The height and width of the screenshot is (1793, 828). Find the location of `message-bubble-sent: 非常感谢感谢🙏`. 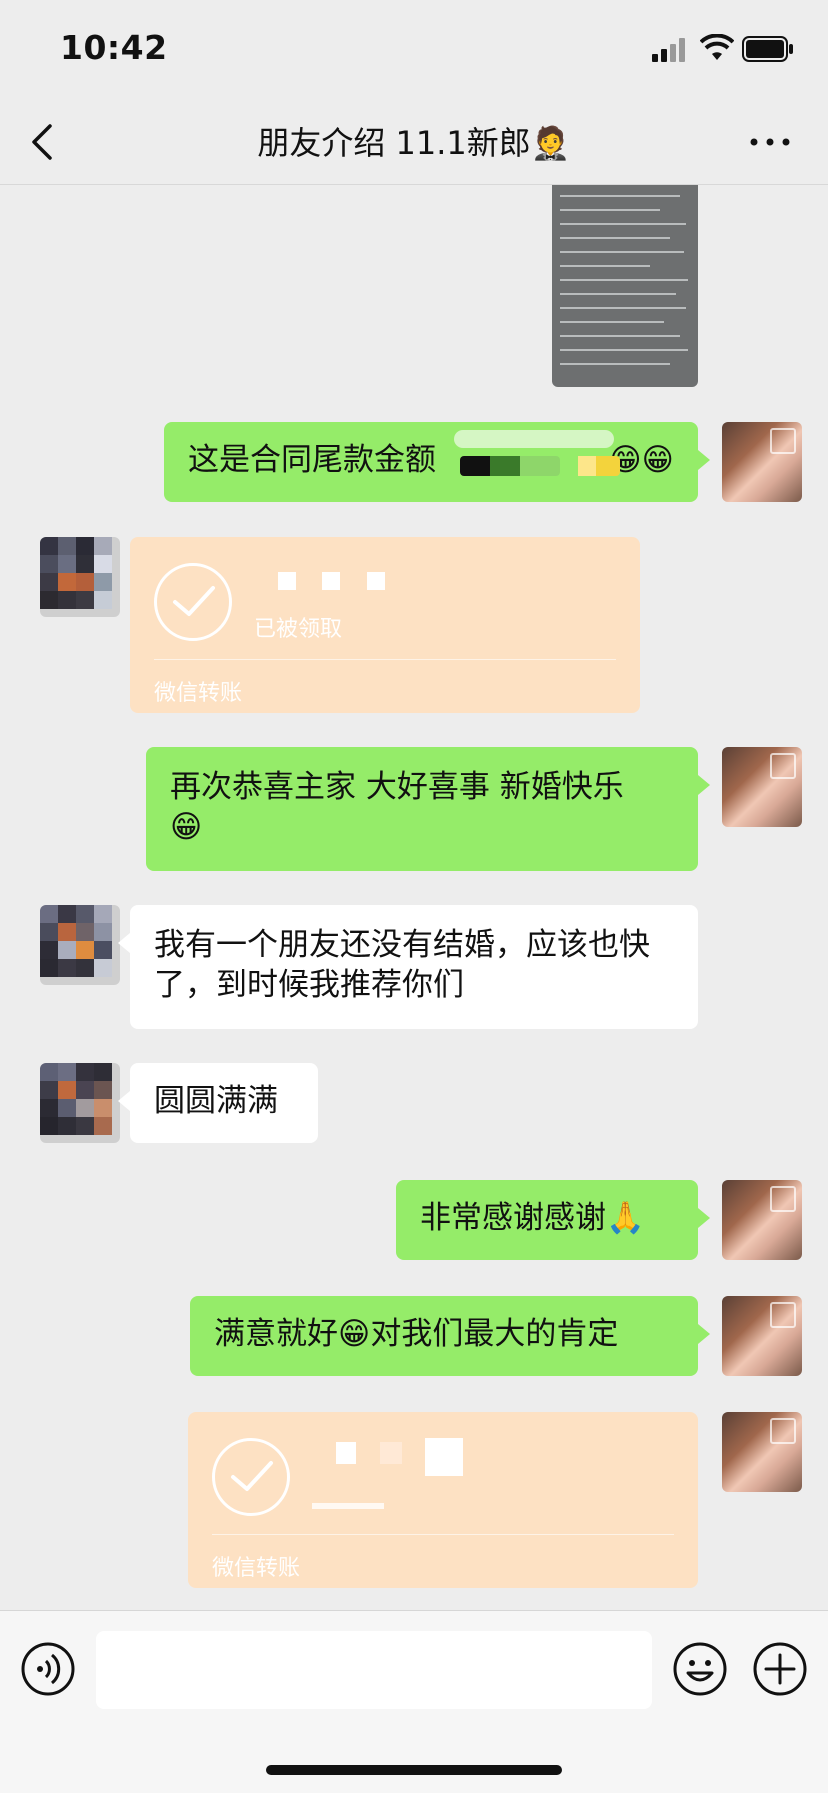

message-bubble-sent: 非常感谢感谢🙏 is located at coordinates (553, 1220).